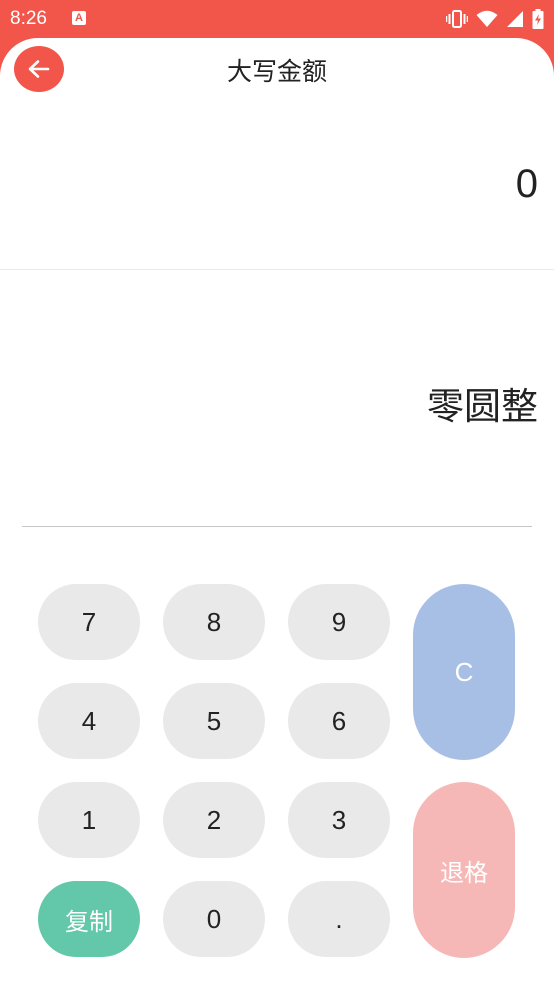  What do you see at coordinates (339, 721) in the screenshot?
I see `key-6: 6` at bounding box center [339, 721].